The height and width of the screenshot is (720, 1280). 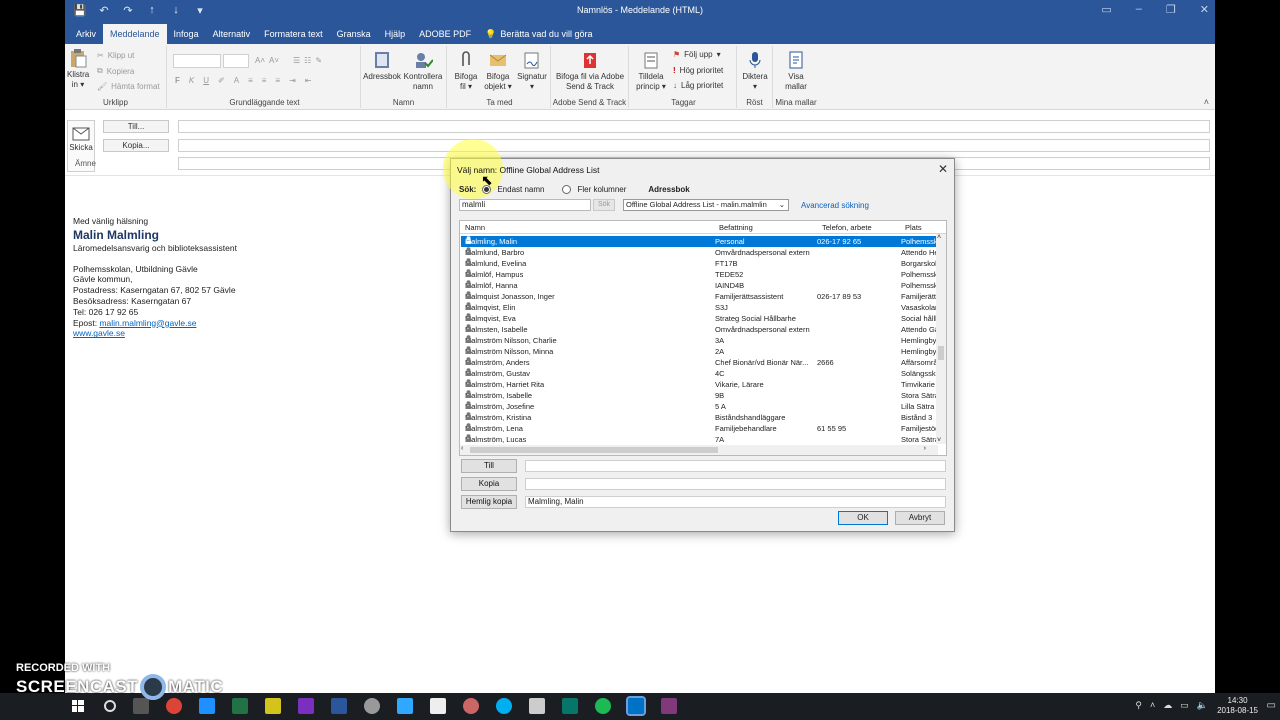 What do you see at coordinates (232, 34) in the screenshot?
I see `tab-options: Alternativ` at bounding box center [232, 34].